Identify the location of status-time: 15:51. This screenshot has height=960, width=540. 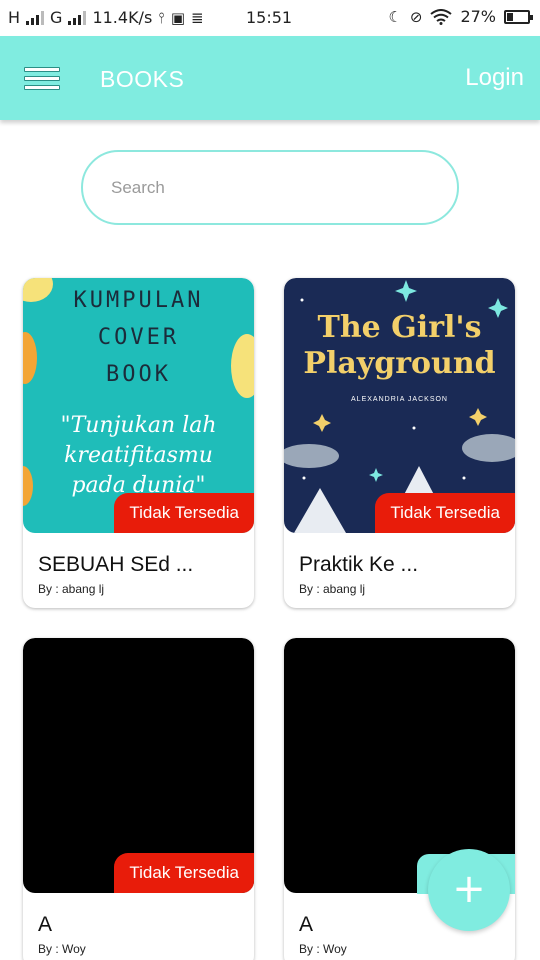
(269, 17).